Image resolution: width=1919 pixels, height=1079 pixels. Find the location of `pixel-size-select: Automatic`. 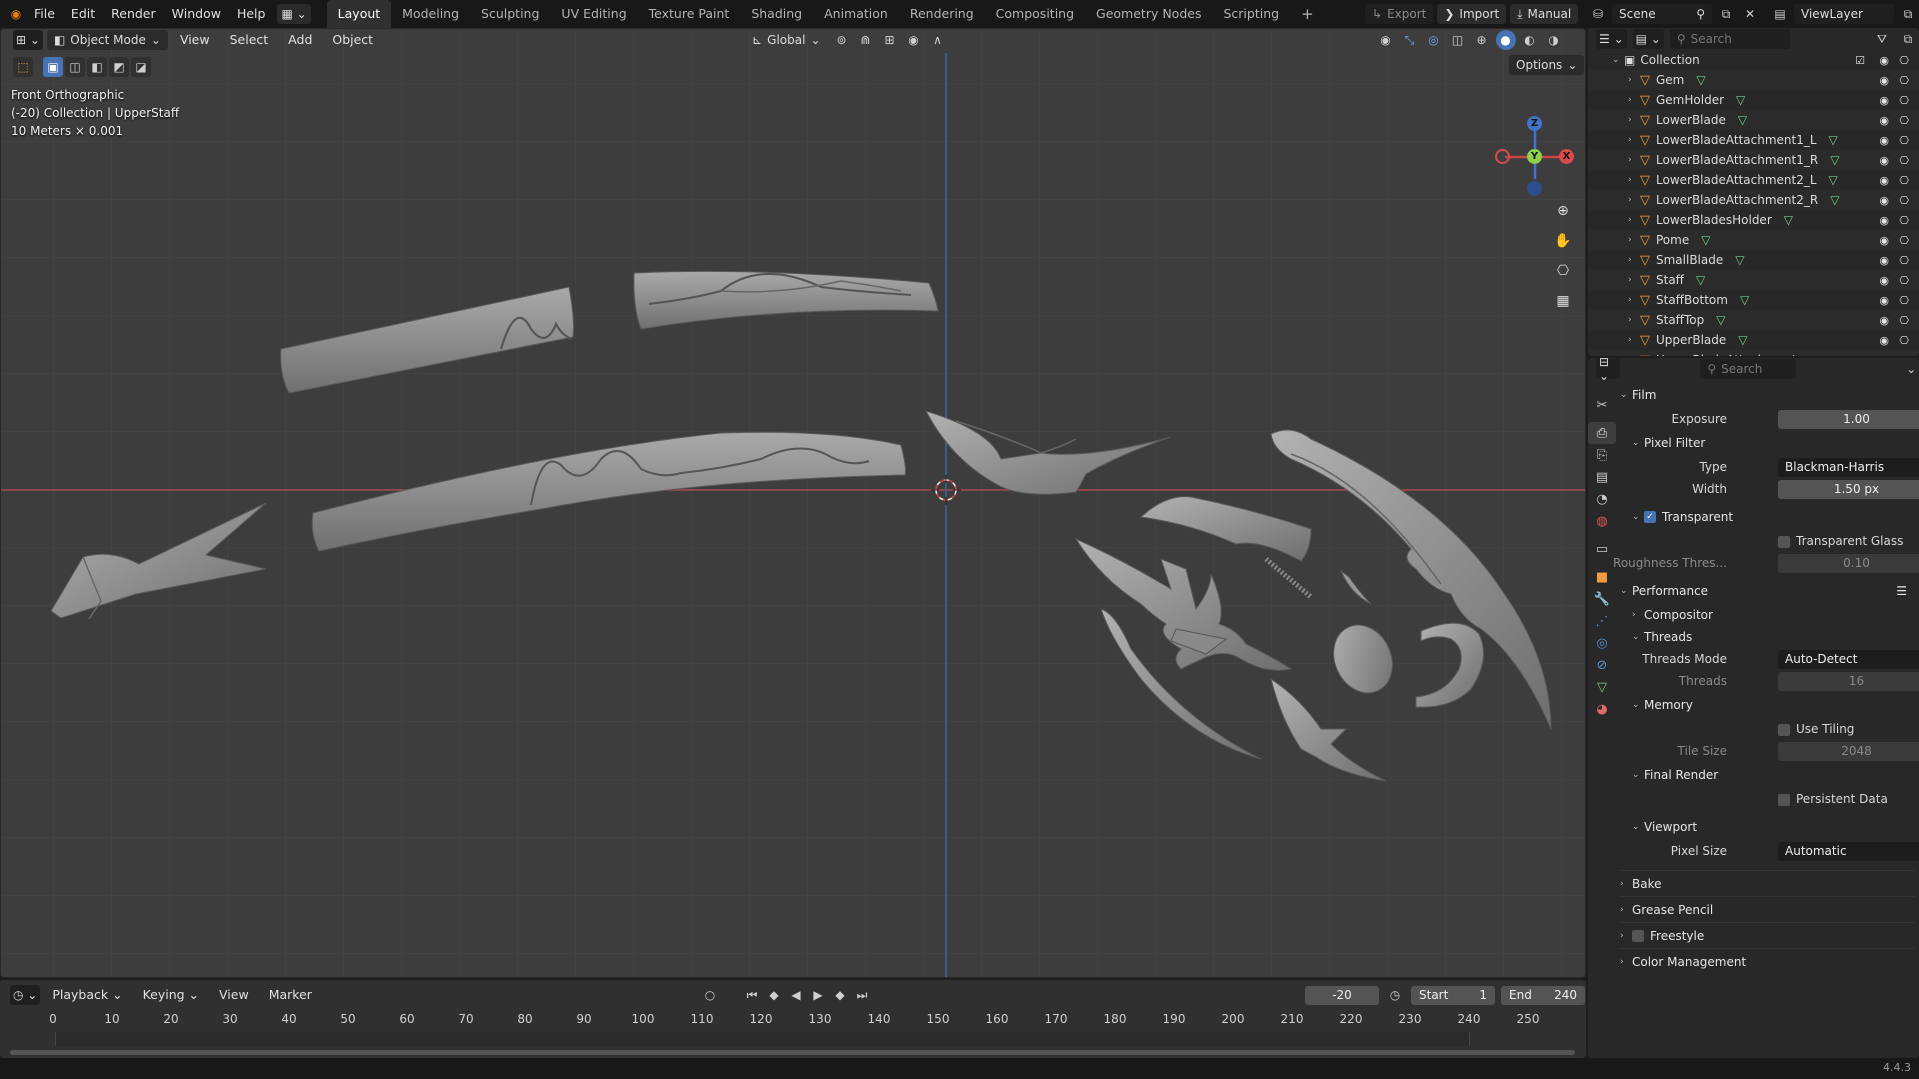

pixel-size-select: Automatic is located at coordinates (1848, 850).